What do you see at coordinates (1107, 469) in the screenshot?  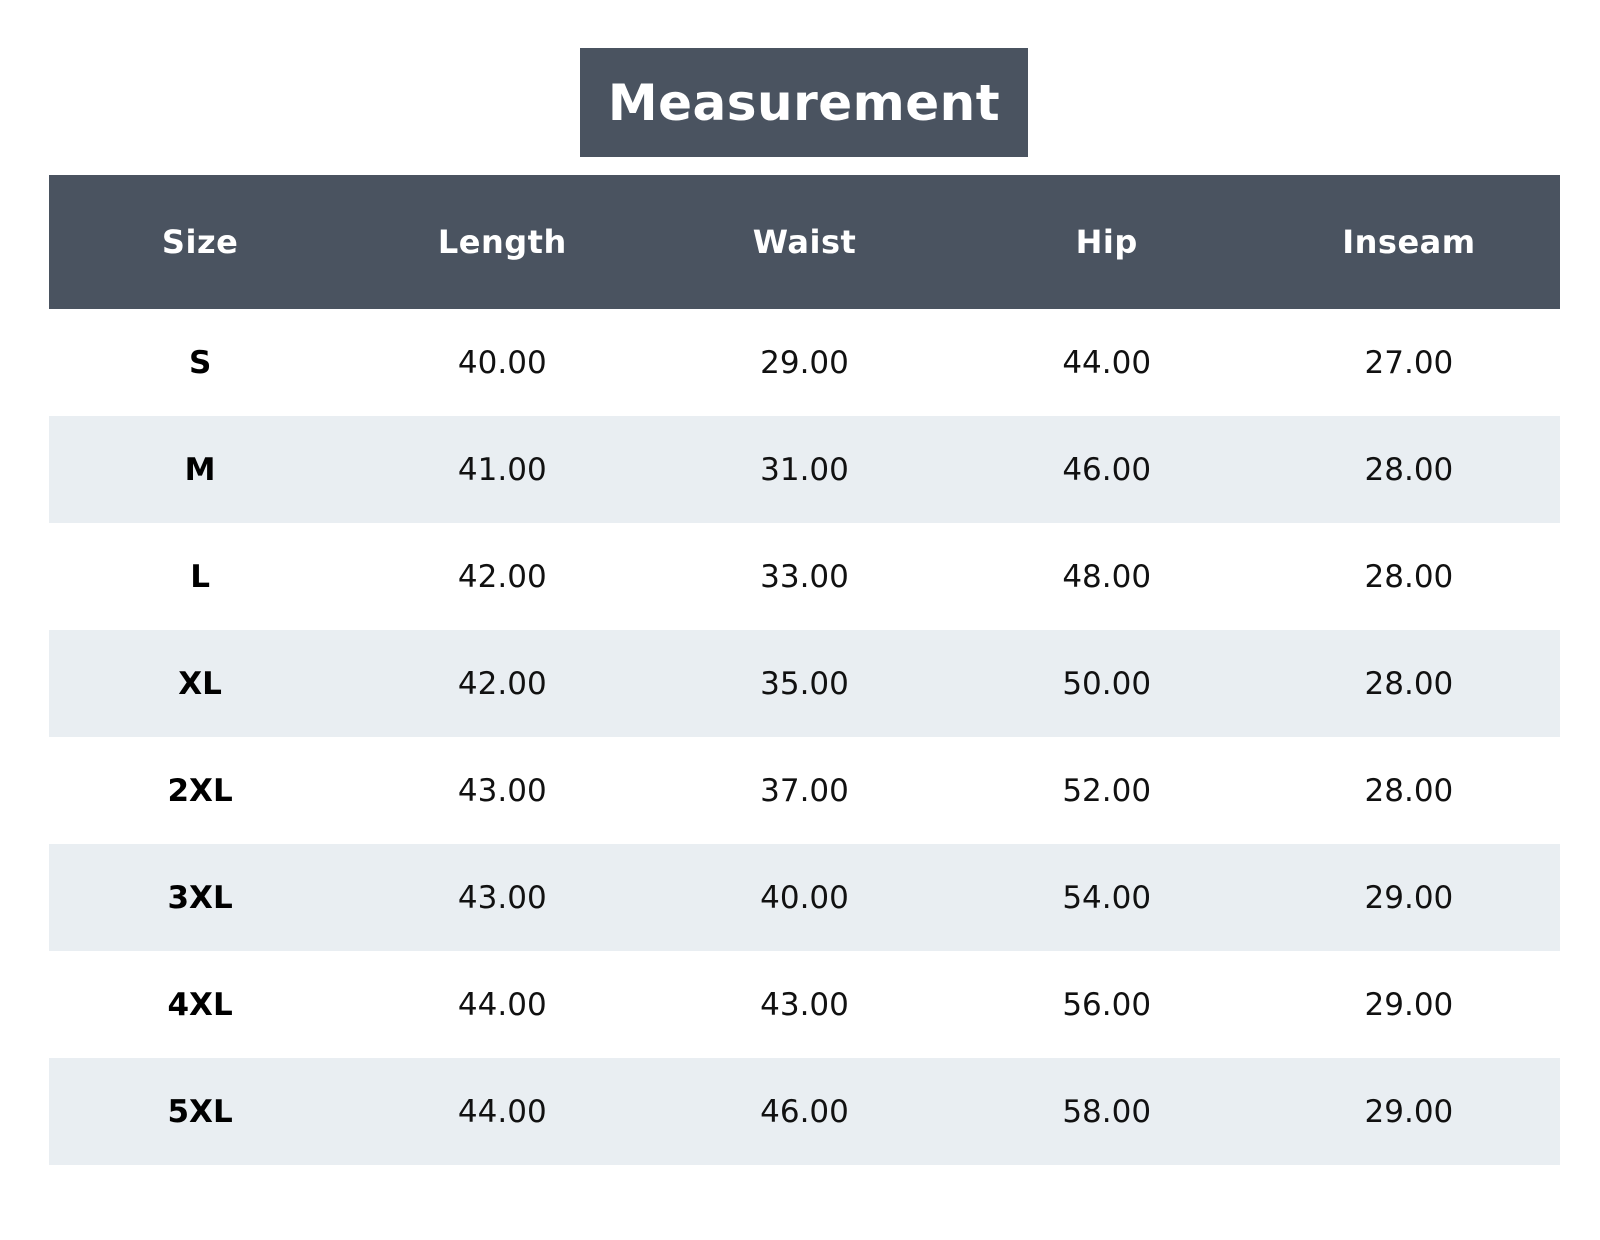 I see `table-cell-hip: 46.00` at bounding box center [1107, 469].